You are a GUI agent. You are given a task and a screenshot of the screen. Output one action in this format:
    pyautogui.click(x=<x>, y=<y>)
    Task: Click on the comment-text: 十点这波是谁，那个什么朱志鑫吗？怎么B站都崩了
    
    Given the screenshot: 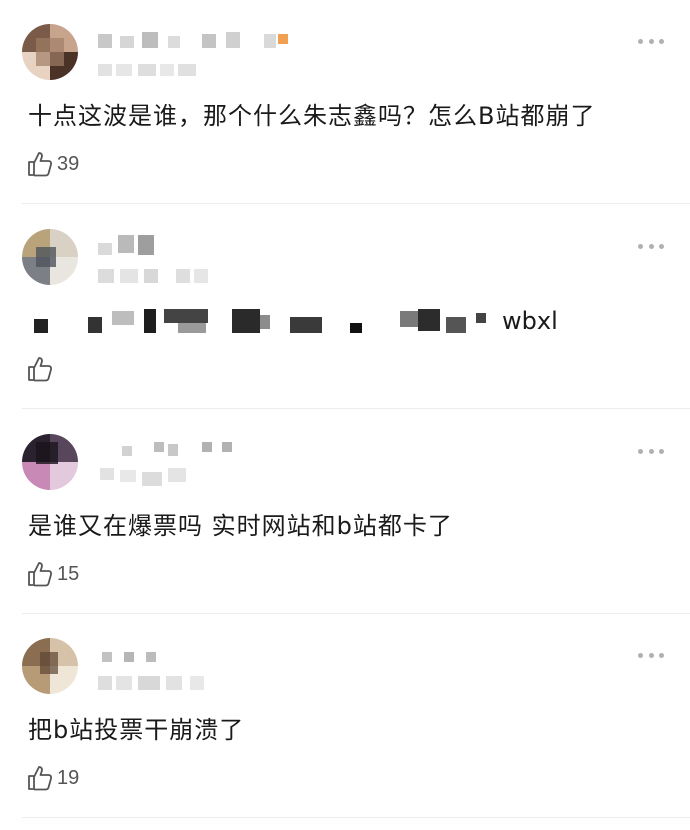 What is the action you would take?
    pyautogui.click(x=312, y=116)
    